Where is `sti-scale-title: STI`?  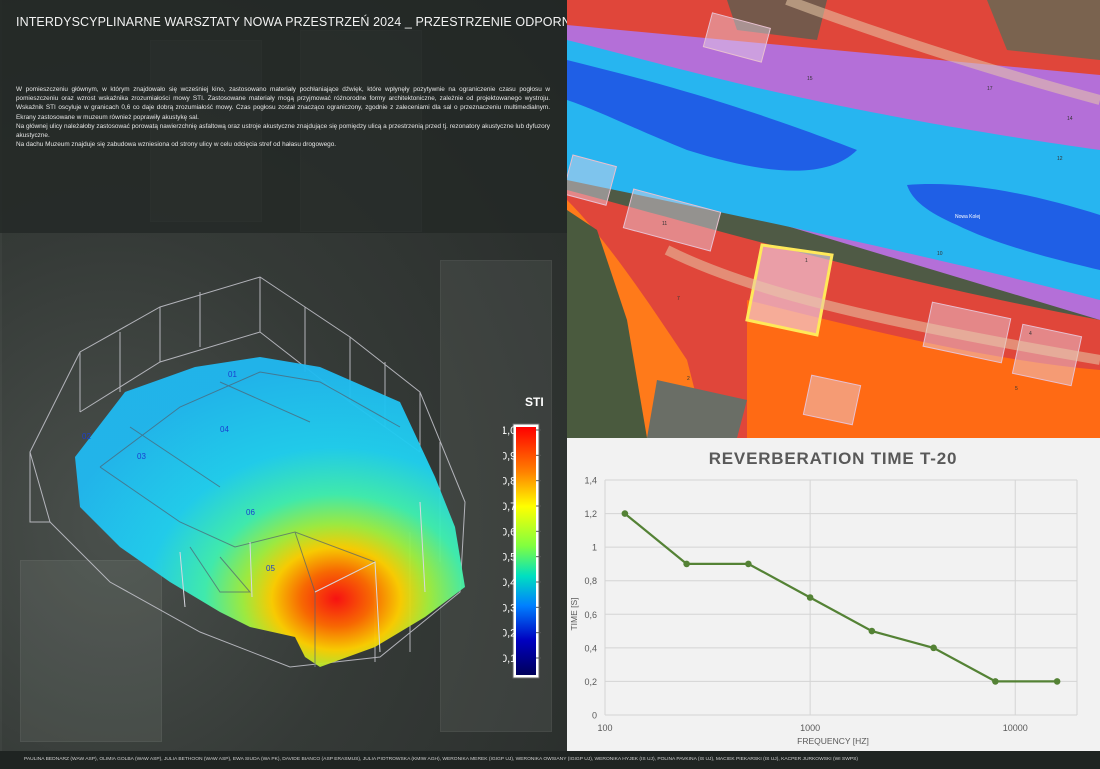 sti-scale-title: STI is located at coordinates (534, 402).